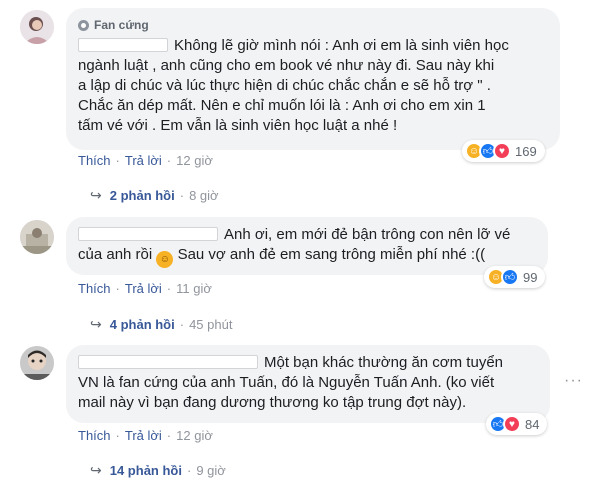  I want to click on reaction-summary: ☺ 👍︎ ♥ 169, so click(503, 151).